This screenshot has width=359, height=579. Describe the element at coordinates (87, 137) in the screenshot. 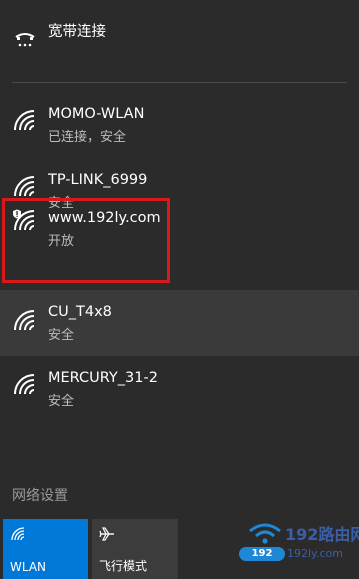

I see `network-status: 已连接，安全` at that location.